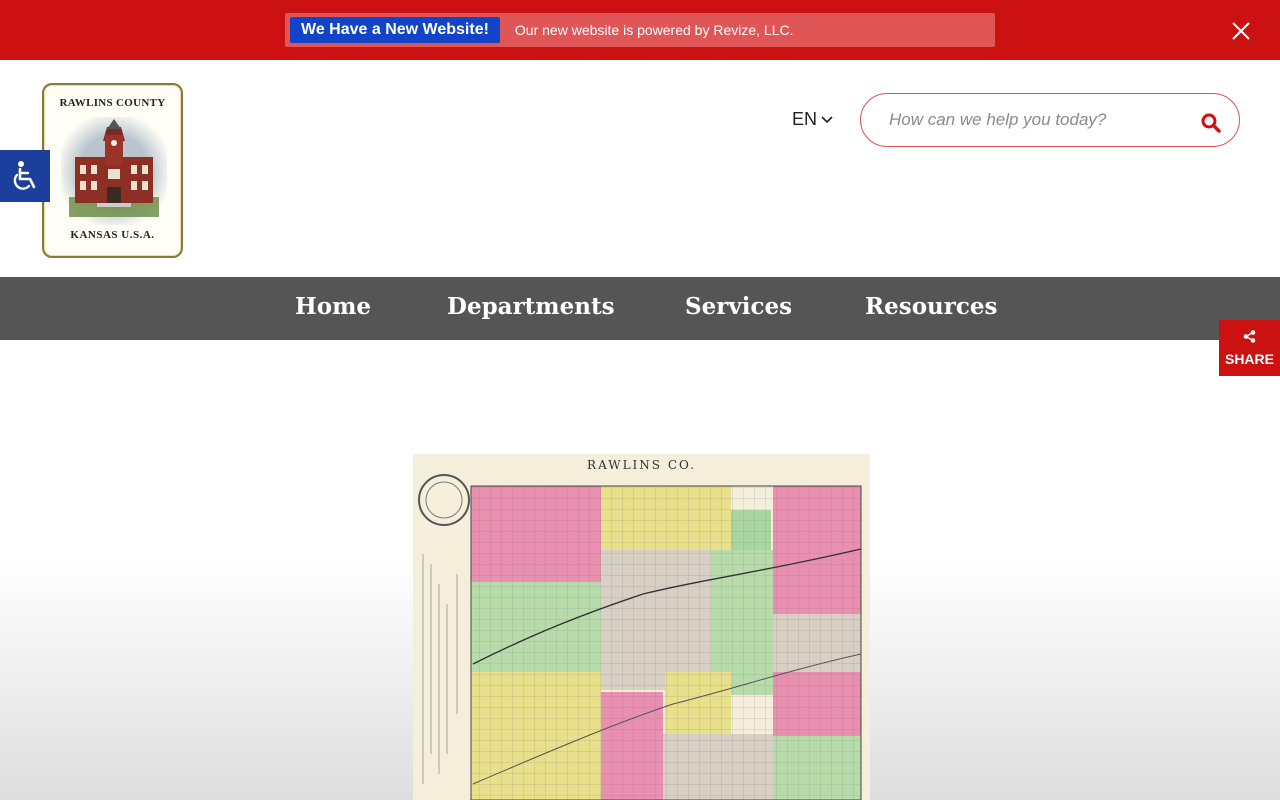 This screenshot has height=800, width=1280. What do you see at coordinates (1249, 359) in the screenshot?
I see `share-label: SHARE` at bounding box center [1249, 359].